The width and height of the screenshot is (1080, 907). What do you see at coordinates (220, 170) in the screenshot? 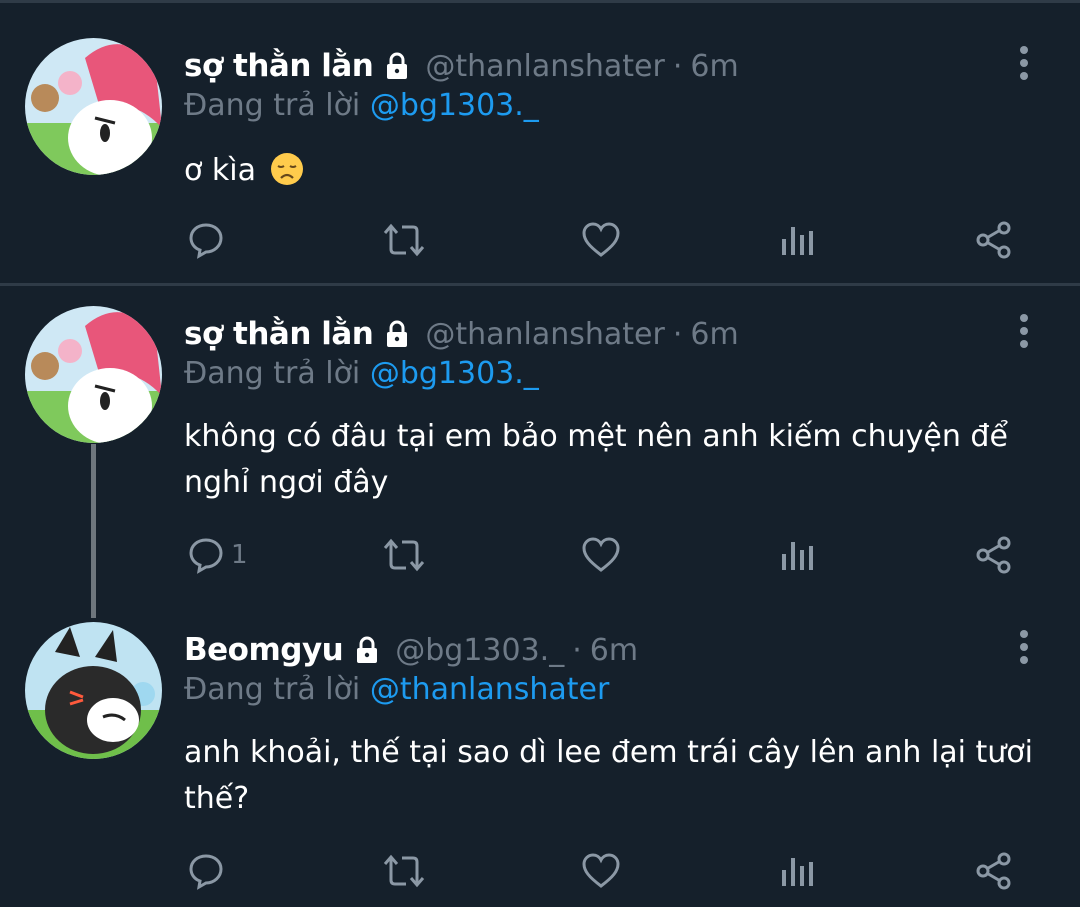
I see `tweet-text-content: ơ kìa` at bounding box center [220, 170].